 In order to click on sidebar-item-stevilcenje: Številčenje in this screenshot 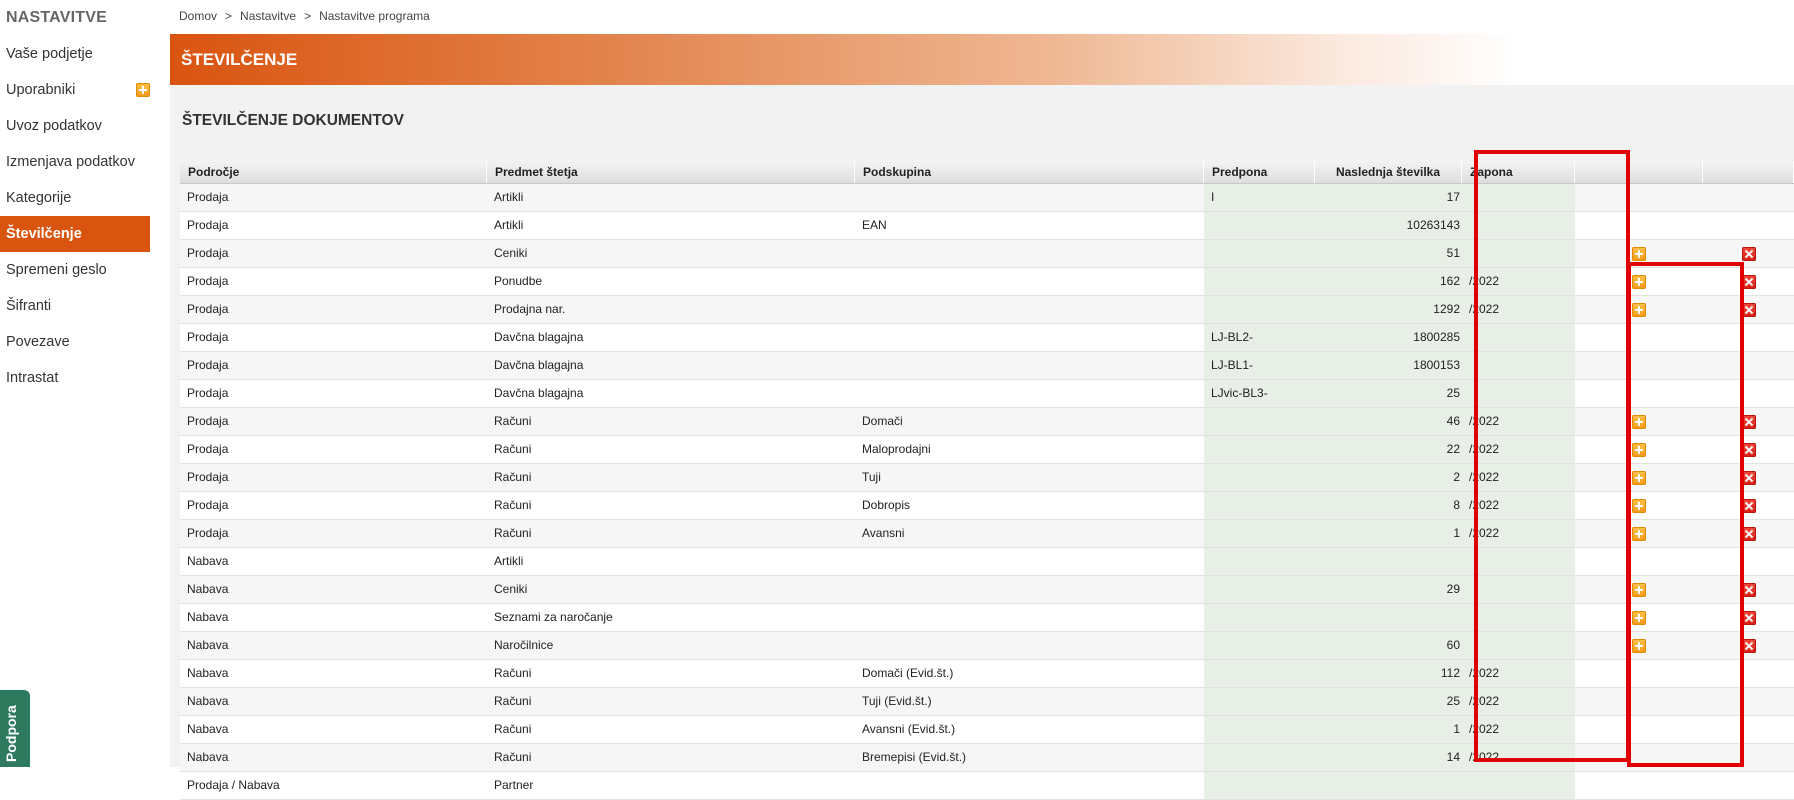, I will do `click(75, 234)`.